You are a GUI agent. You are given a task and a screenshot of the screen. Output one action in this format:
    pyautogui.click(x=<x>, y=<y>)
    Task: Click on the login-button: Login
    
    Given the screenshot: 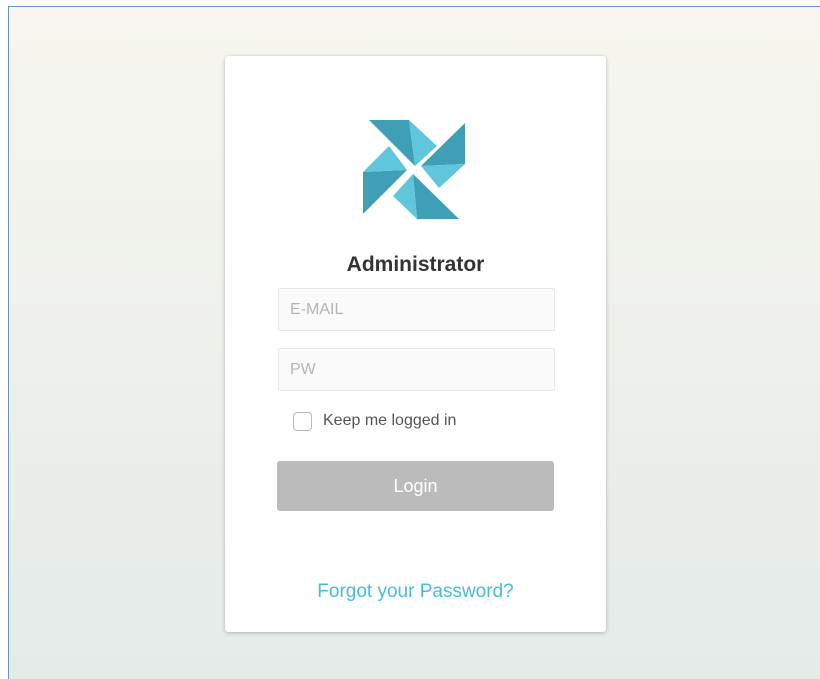 What is the action you would take?
    pyautogui.click(x=415, y=486)
    